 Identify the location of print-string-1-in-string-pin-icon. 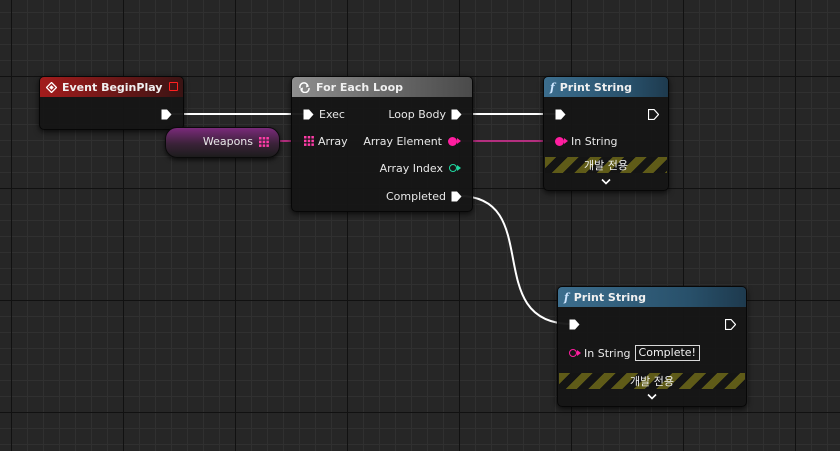
(561, 141).